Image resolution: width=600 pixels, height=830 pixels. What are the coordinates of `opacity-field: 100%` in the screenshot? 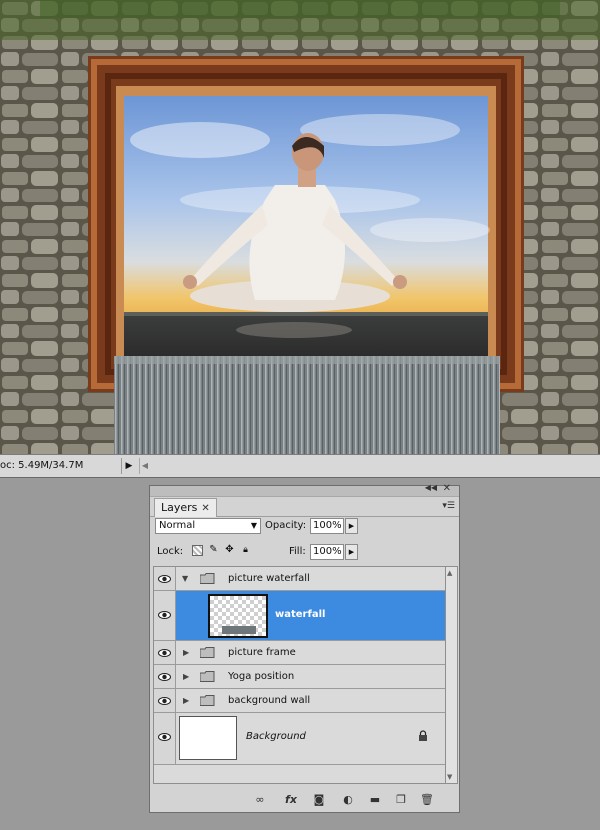 It's located at (327, 526).